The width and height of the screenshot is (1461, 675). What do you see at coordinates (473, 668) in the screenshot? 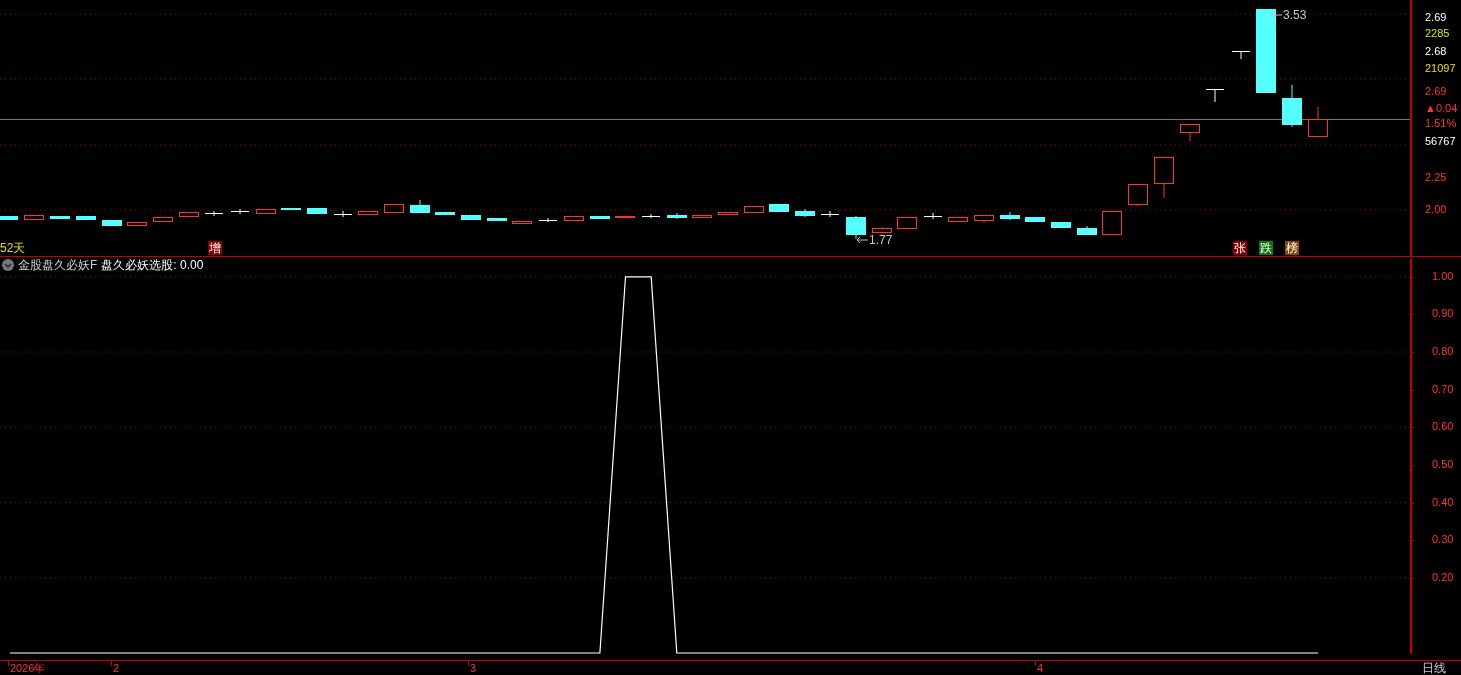
I see `time-label: 3` at bounding box center [473, 668].